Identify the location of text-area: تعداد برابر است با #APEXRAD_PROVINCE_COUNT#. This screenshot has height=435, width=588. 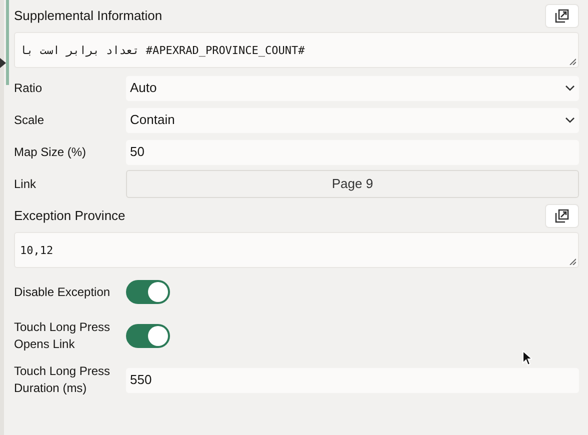
(296, 50).